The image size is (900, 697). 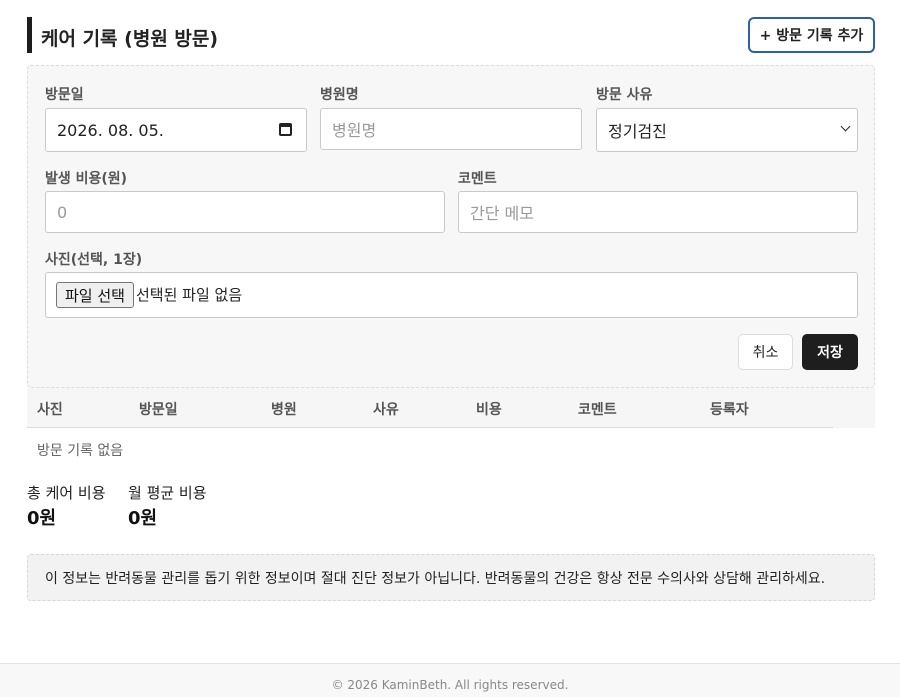 I want to click on column-header-hospital: 병원, so click(x=284, y=410).